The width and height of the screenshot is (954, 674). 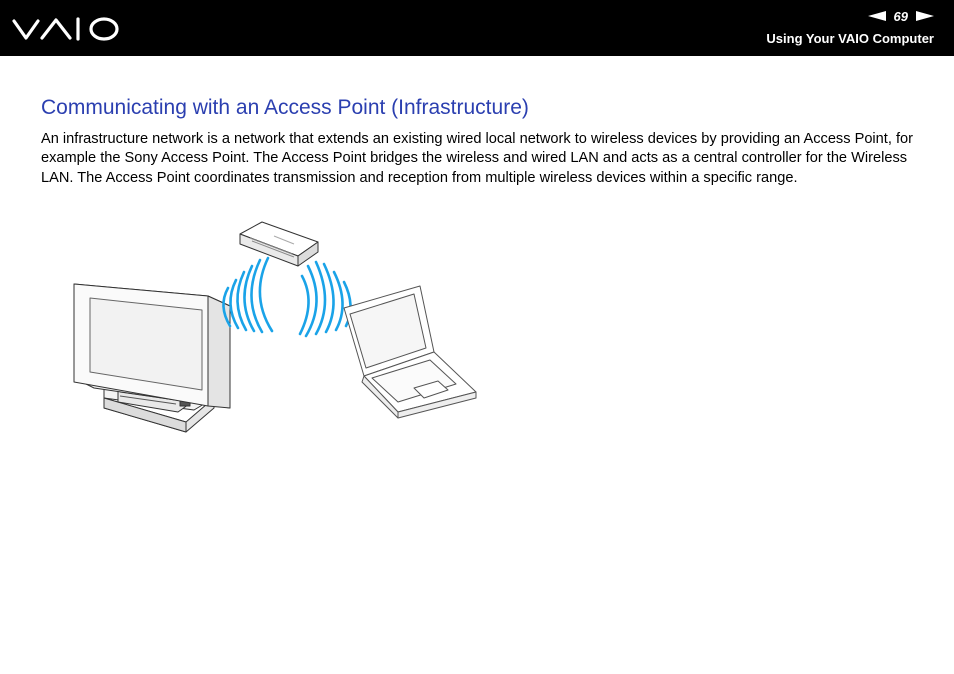 I want to click on arrow-left-icon, so click(x=876, y=16).